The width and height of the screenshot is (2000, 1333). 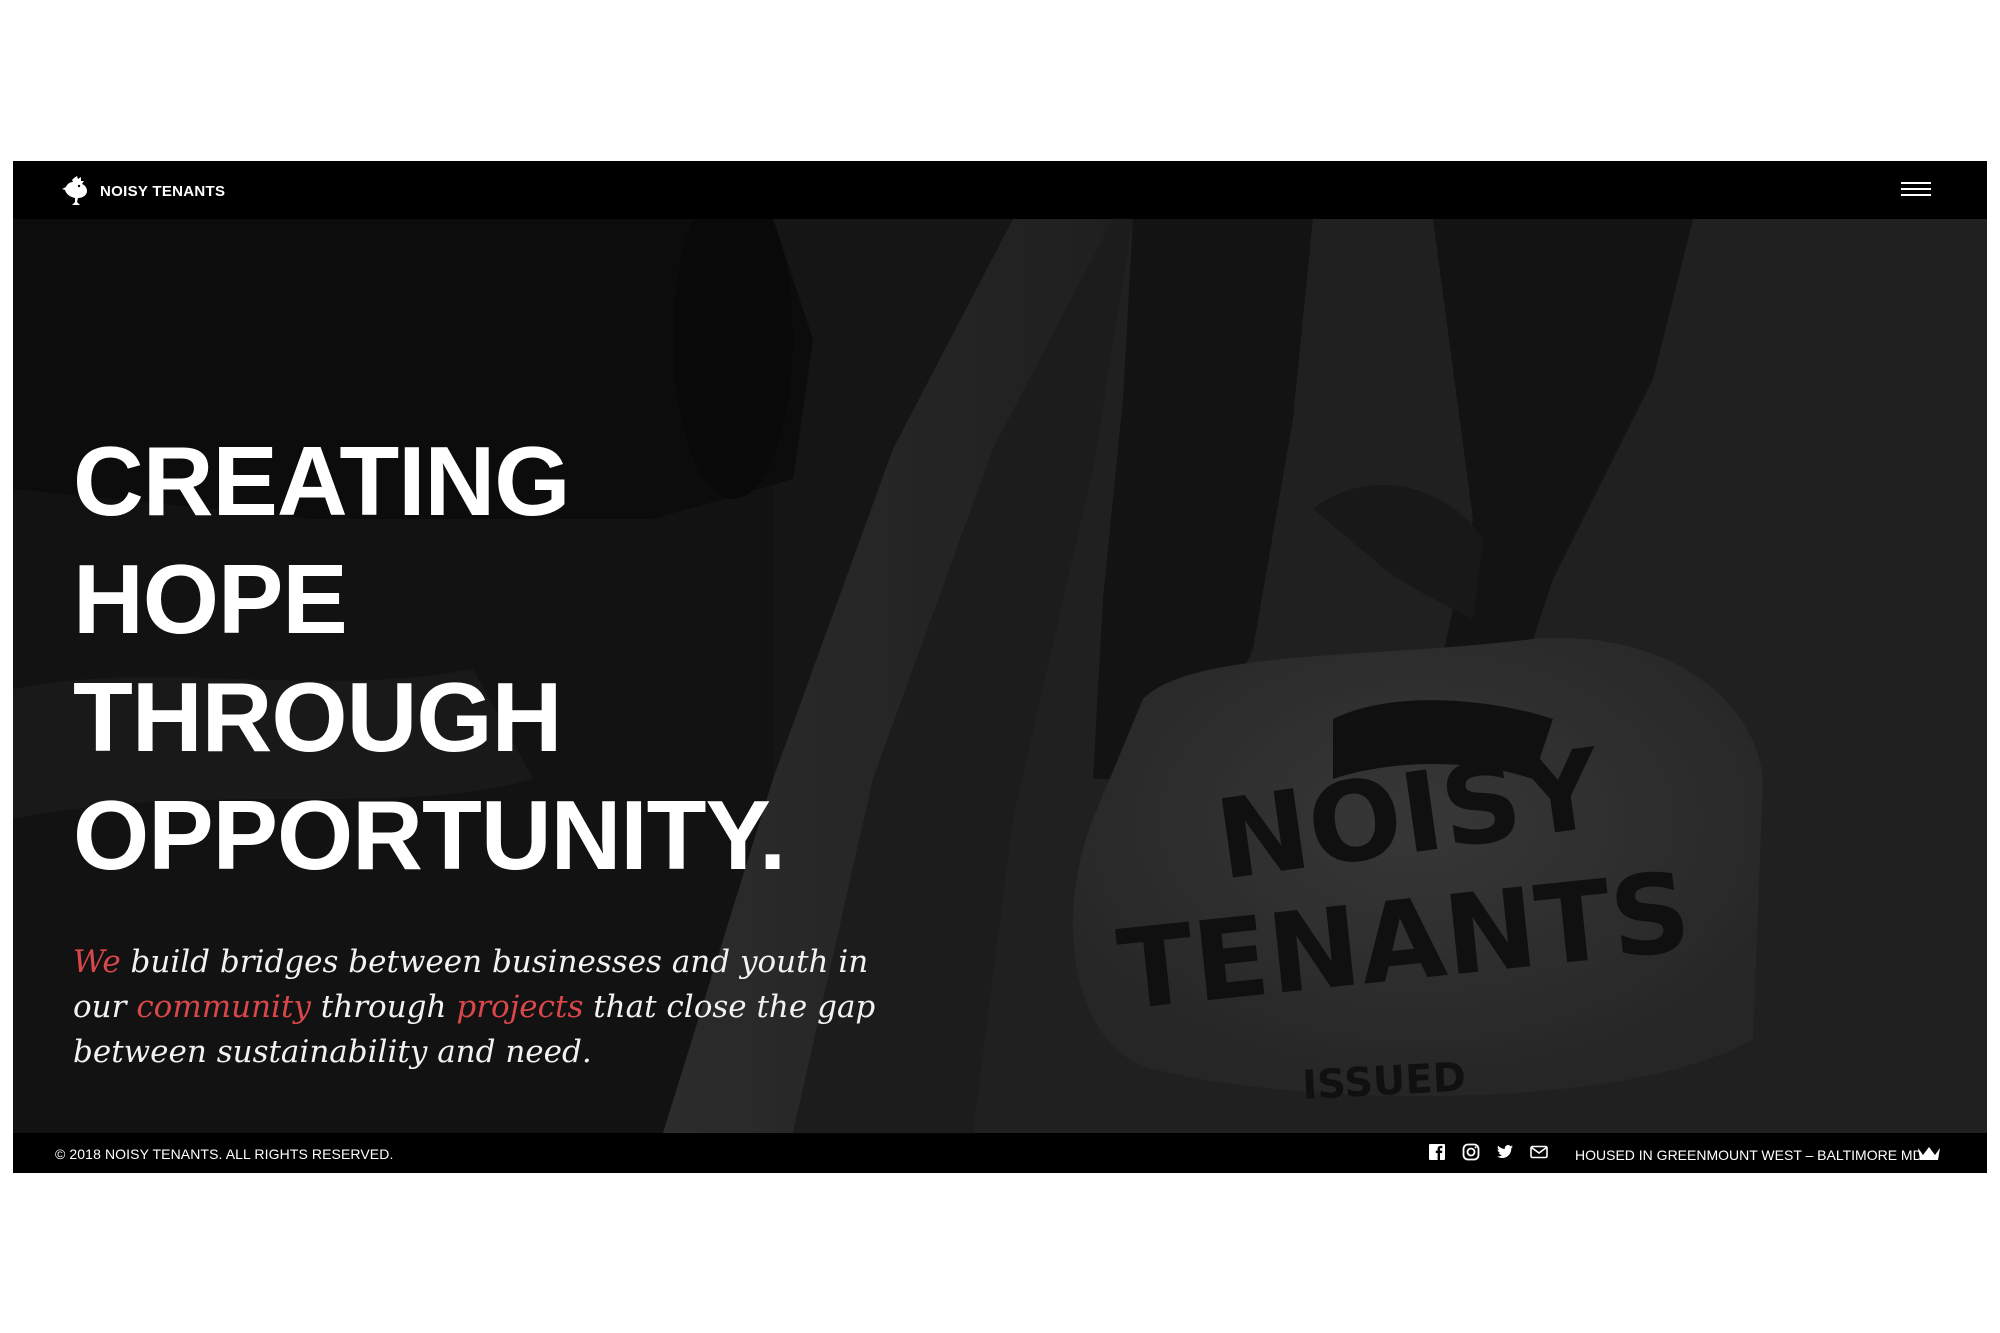 I want to click on brand-name: NOISY TENANTS, so click(x=163, y=191).